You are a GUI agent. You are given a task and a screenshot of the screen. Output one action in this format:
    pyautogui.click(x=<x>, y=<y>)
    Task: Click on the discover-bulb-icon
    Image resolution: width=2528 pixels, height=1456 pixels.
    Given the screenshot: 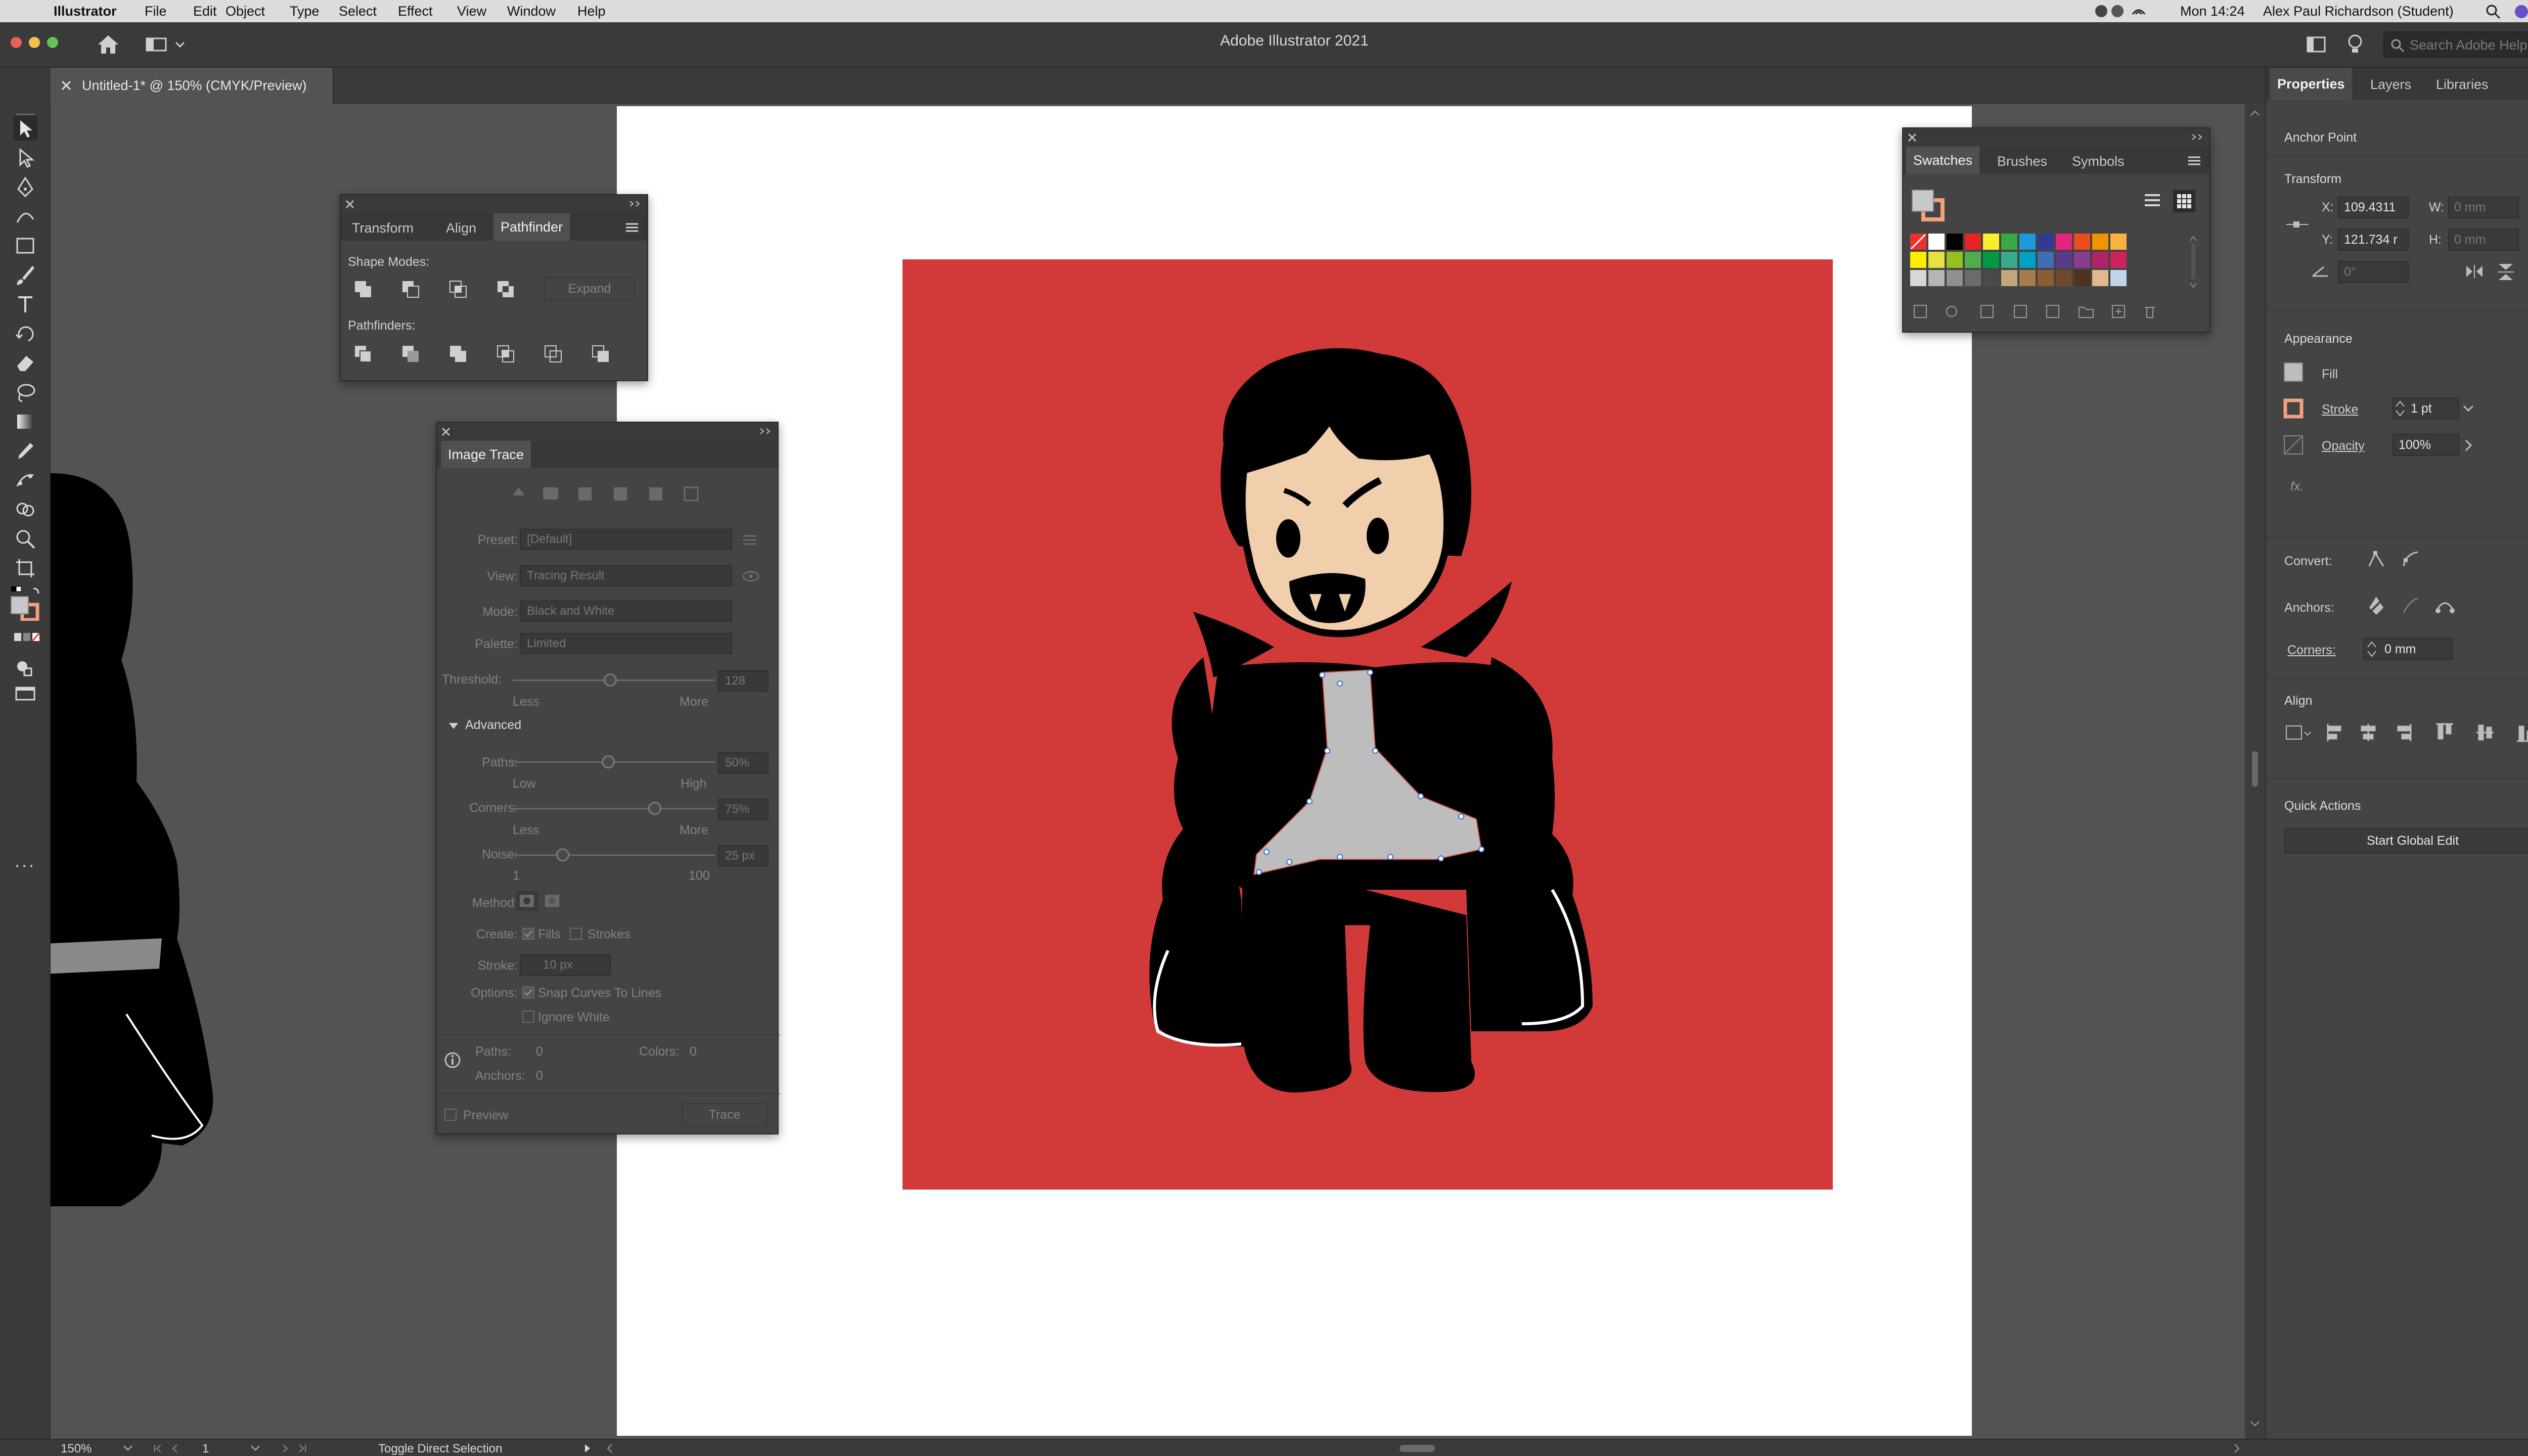 What is the action you would take?
    pyautogui.click(x=2355, y=44)
    